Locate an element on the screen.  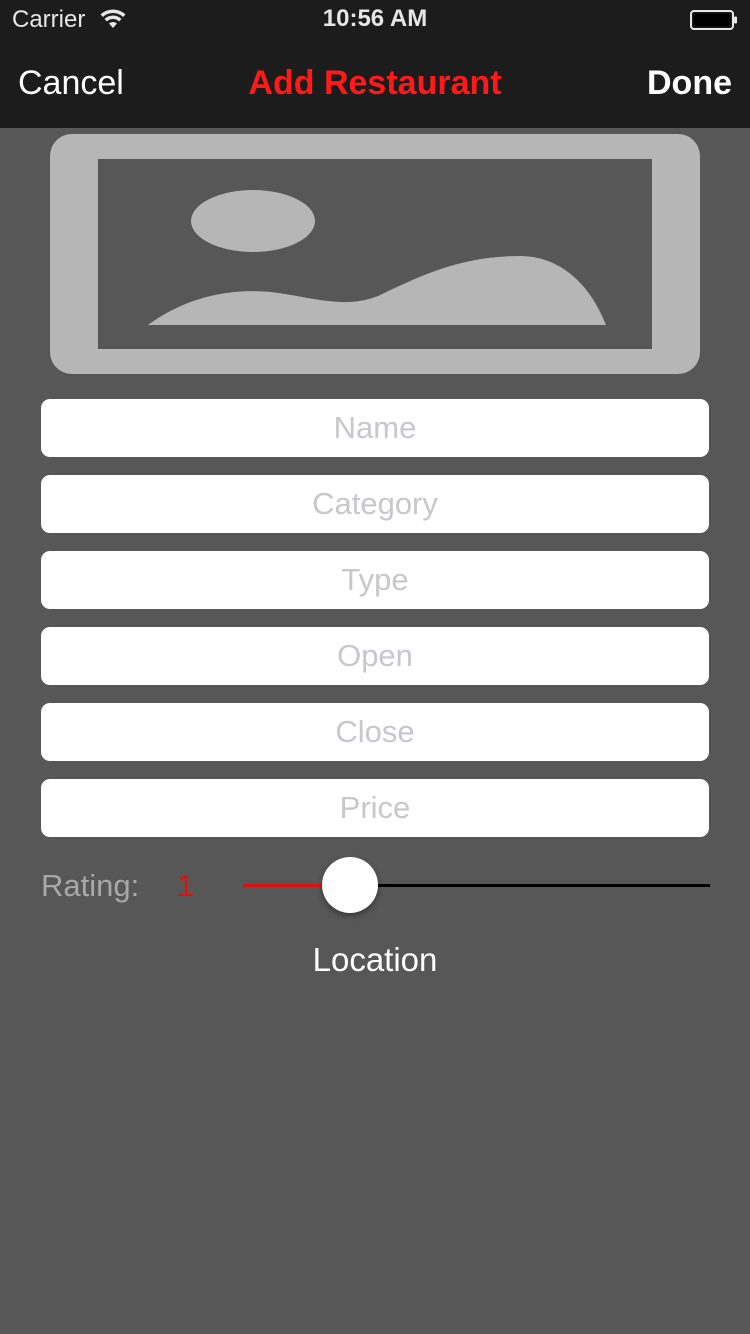
type-field is located at coordinates (375, 580).